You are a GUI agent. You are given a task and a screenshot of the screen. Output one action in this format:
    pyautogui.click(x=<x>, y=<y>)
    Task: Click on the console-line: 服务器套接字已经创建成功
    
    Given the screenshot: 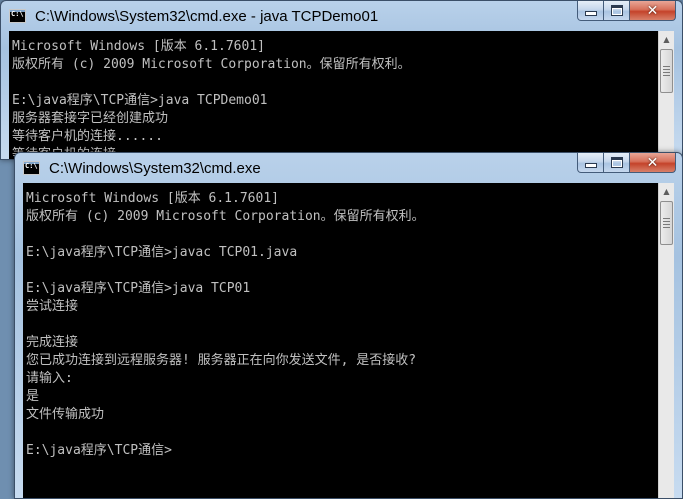 What is the action you would take?
    pyautogui.click(x=90, y=118)
    